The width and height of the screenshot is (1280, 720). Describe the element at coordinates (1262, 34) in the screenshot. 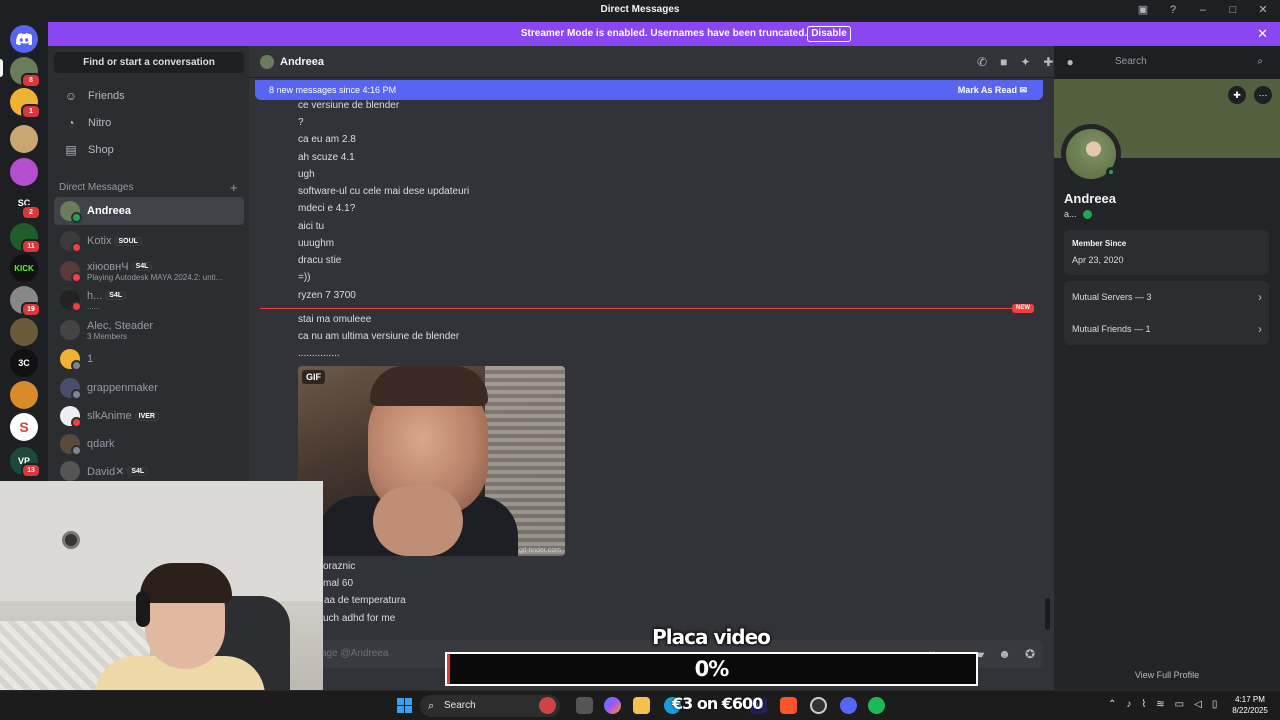

I see `close-icon: ✕` at that location.